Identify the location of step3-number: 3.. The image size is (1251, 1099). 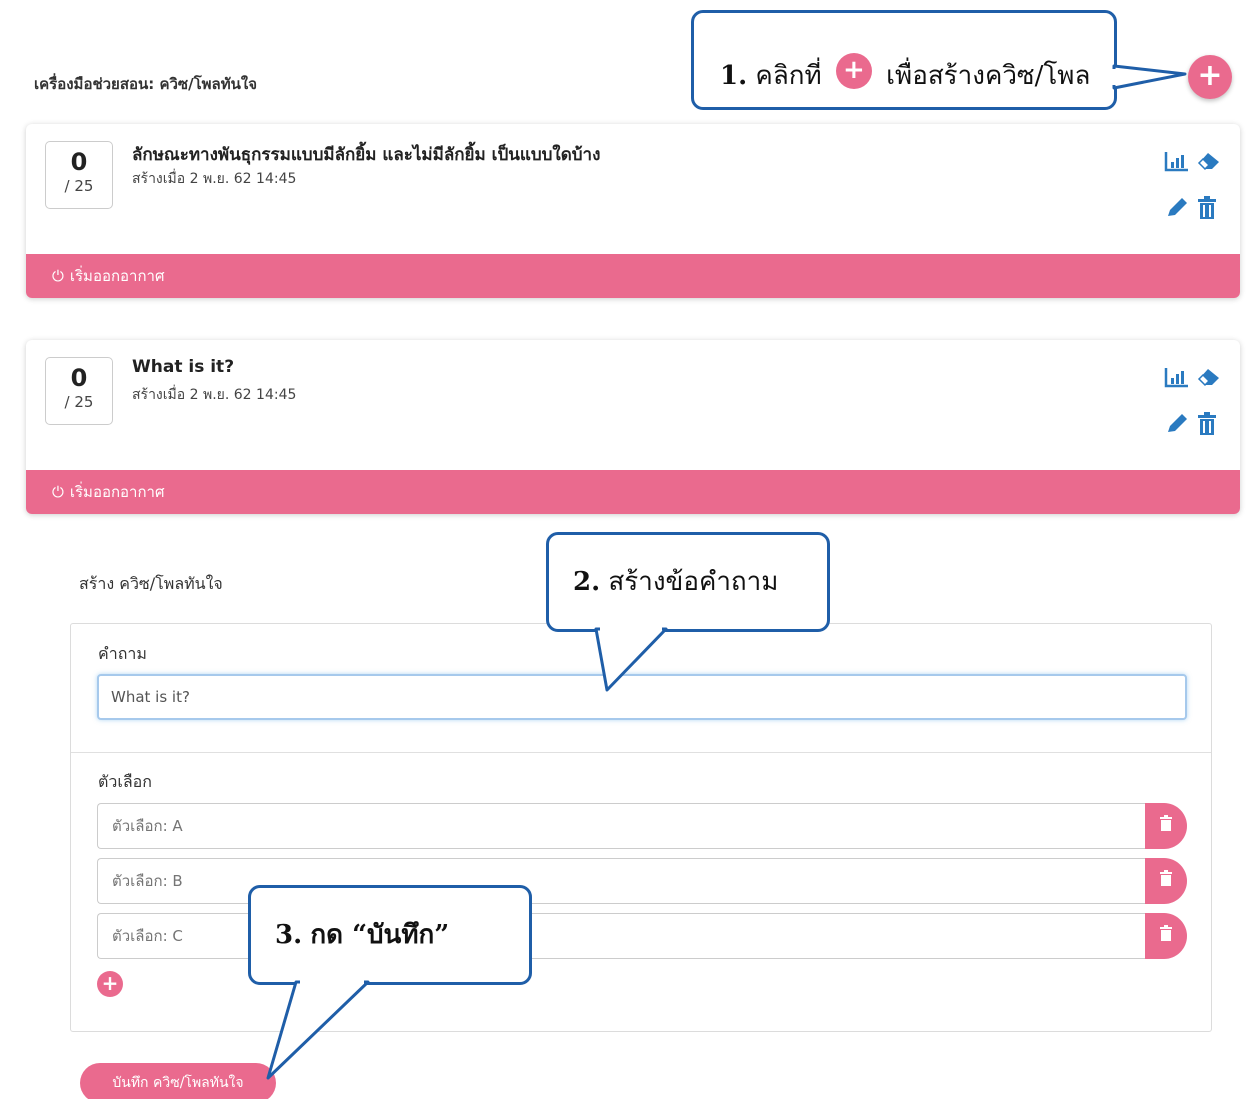
(289, 935).